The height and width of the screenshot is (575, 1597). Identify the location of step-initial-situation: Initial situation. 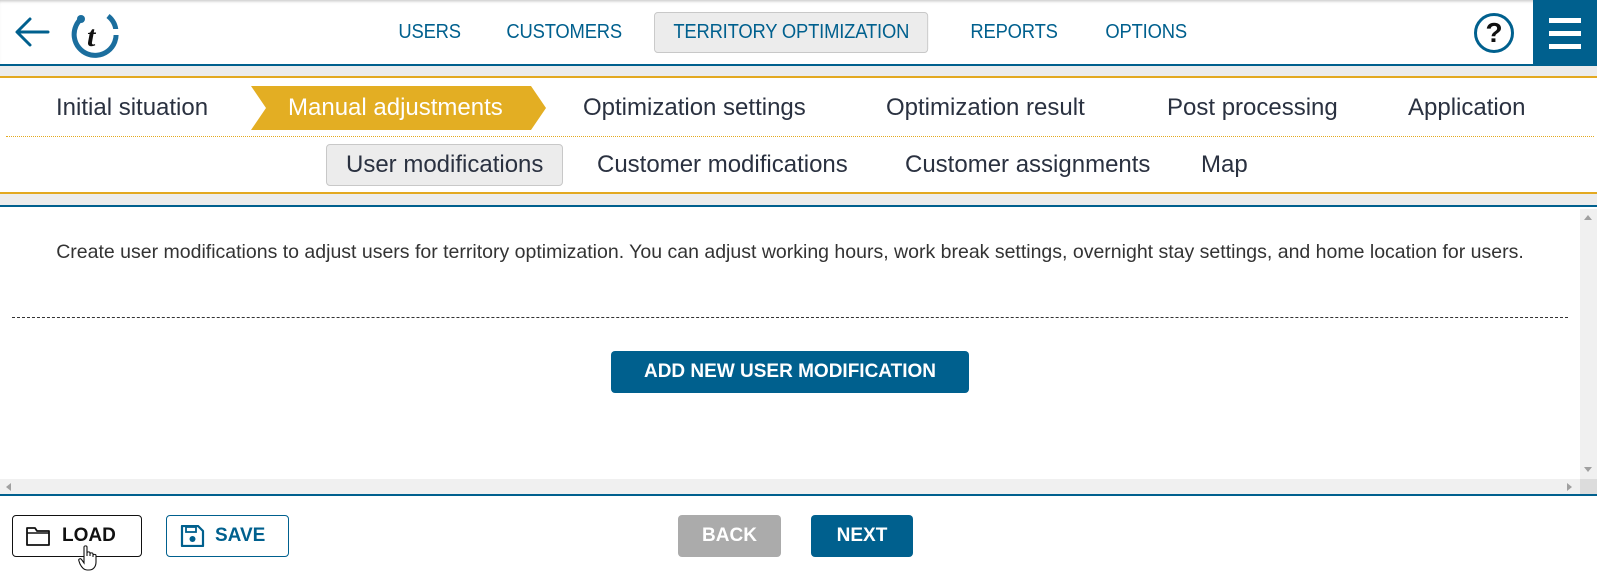
(132, 108).